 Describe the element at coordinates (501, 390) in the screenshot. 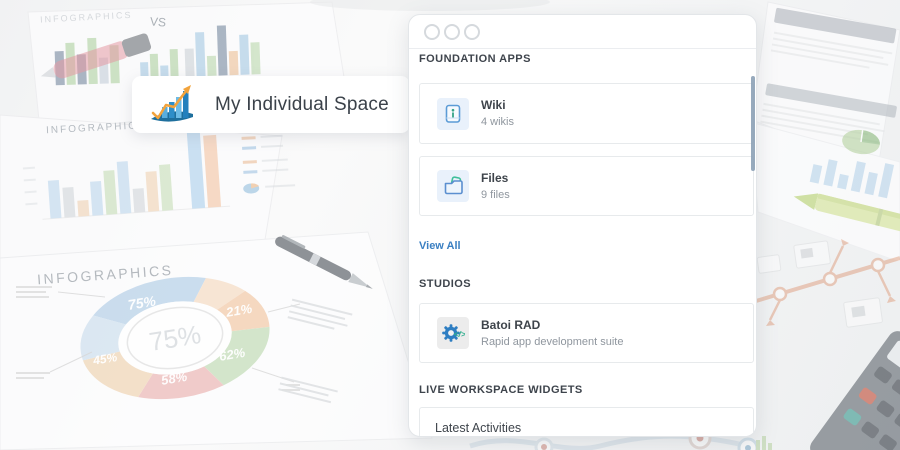

I see `live-workspace-widgets-heading: LIVE WORKSPACE WIDGETS` at that location.